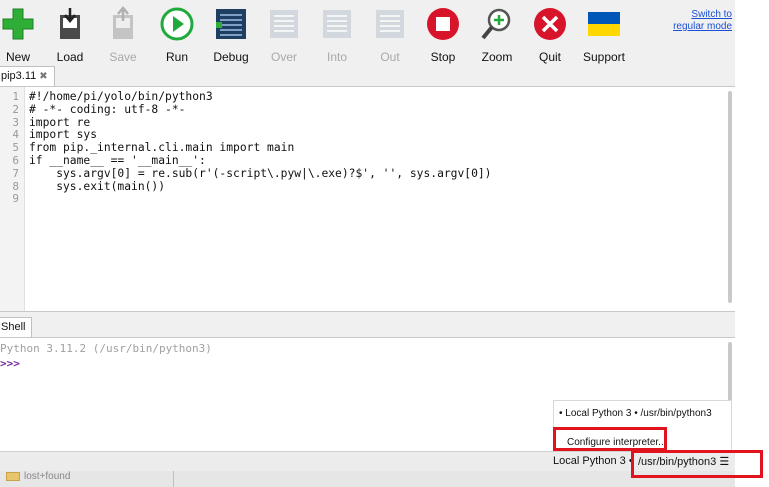 This screenshot has height=487, width=769. What do you see at coordinates (162, 148) in the screenshot?
I see `code-line: from pip._internal.cli.main import main` at bounding box center [162, 148].